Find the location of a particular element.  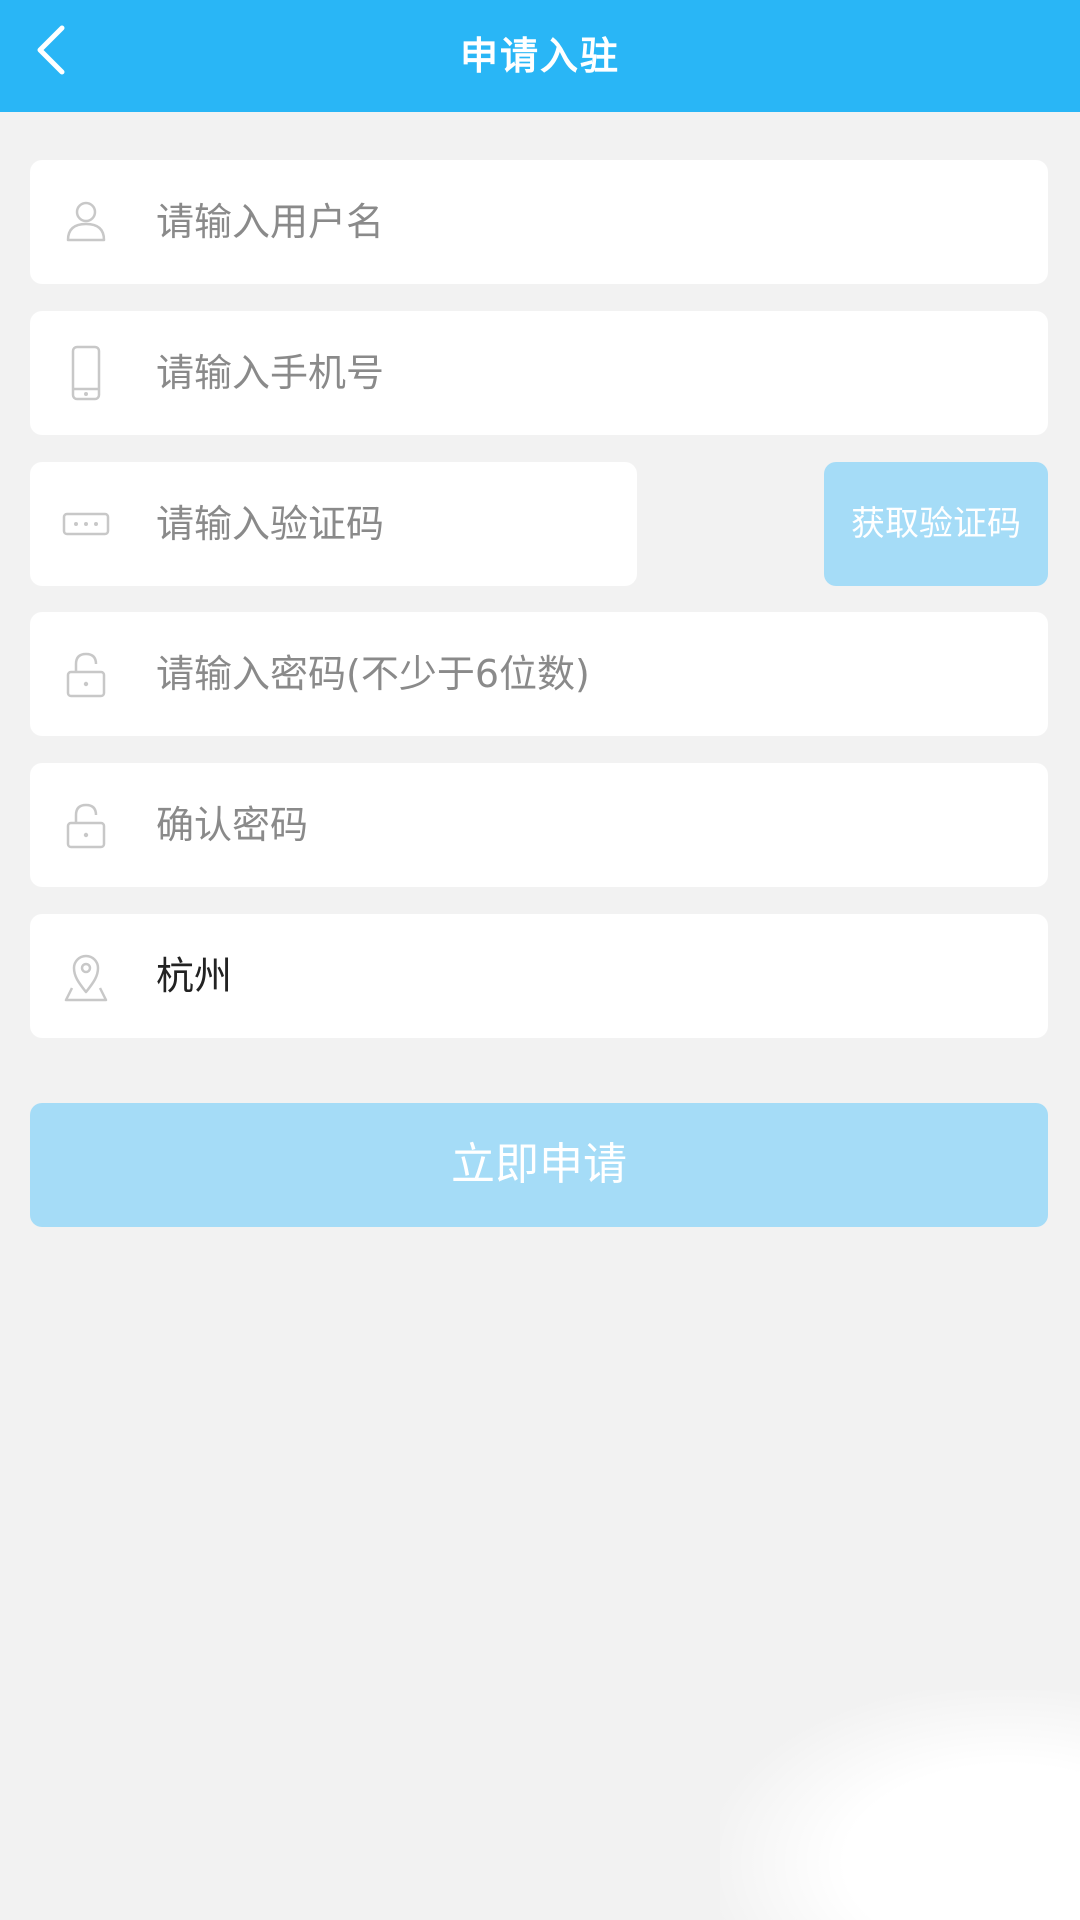

confirm-password-input: 确认密码 is located at coordinates (232, 825).